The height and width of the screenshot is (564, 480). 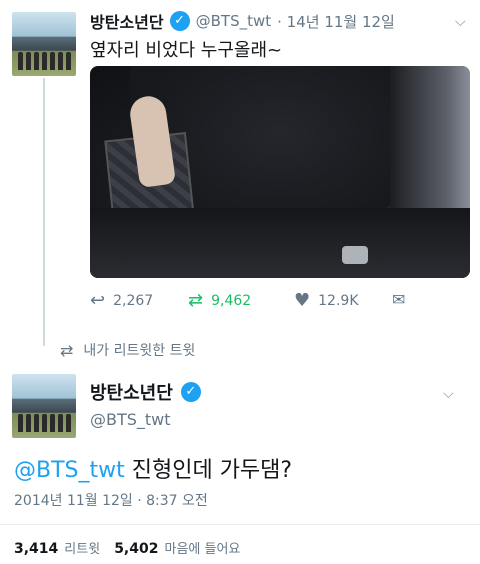 I want to click on tweet-actions: ↩ 2,267 ⇄ 9,462 ♥ 12.9K ✉, so click(x=250, y=301).